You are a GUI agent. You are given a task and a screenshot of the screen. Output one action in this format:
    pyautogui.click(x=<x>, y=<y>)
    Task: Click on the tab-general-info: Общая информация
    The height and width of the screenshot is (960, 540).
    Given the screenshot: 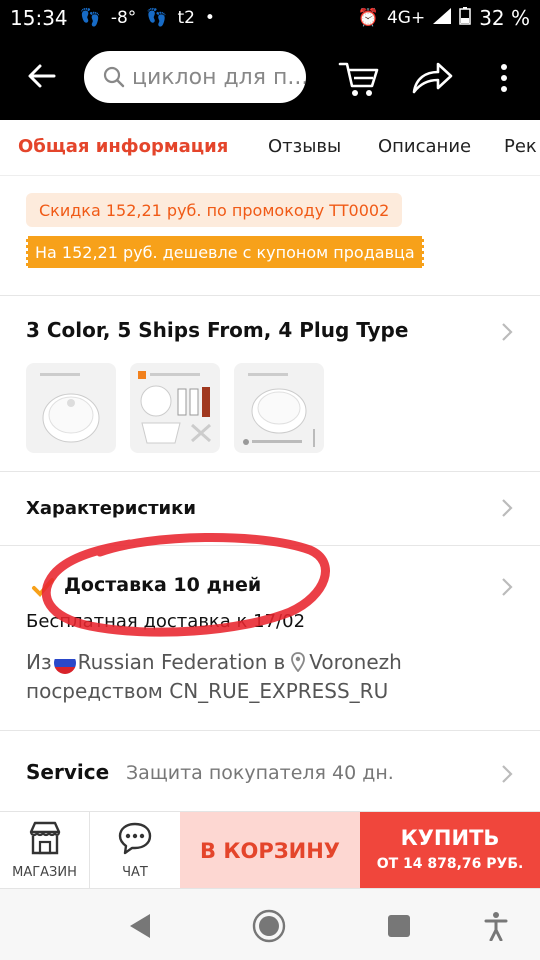 What is the action you would take?
    pyautogui.click(x=123, y=146)
    